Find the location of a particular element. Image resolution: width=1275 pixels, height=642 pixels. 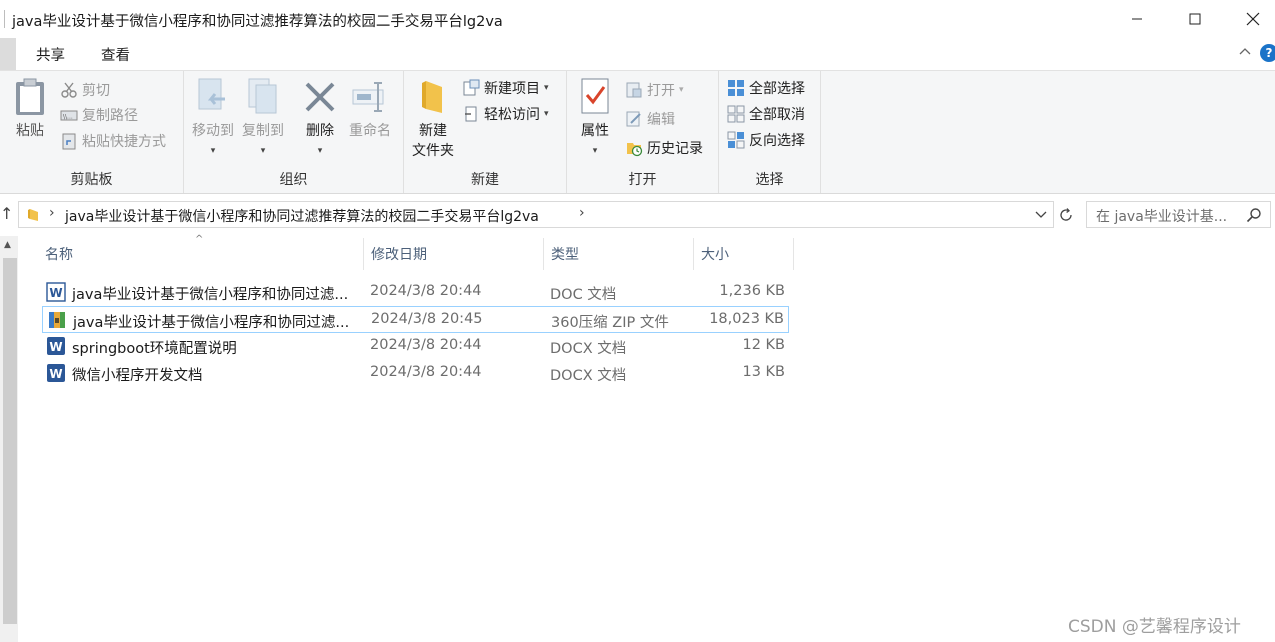

file-modified: 2024/3/8 20:45 is located at coordinates (427, 319).